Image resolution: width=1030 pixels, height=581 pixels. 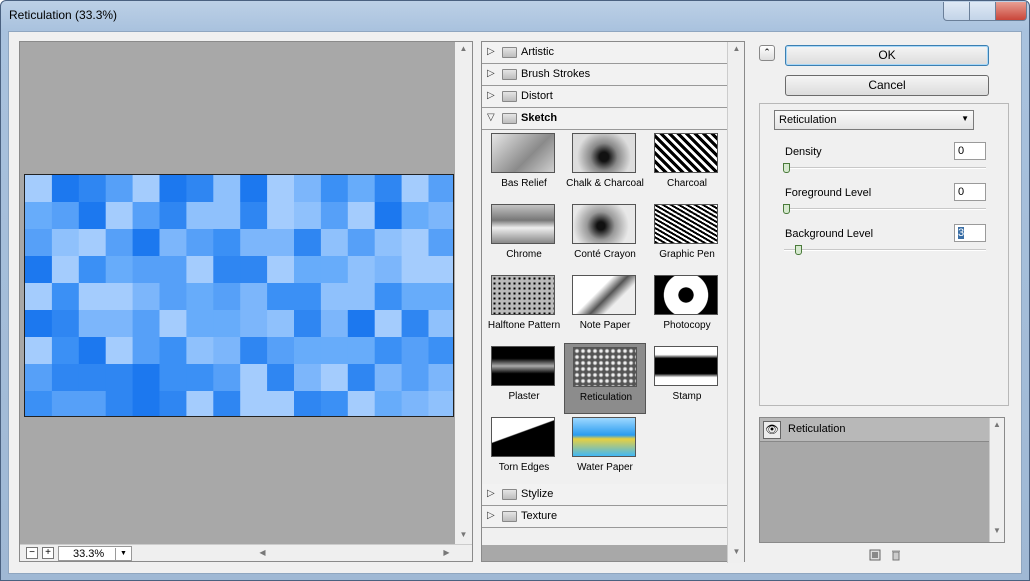 What do you see at coordinates (687, 236) in the screenshot?
I see `thumb-graphic-pen: Graphic Pen` at bounding box center [687, 236].